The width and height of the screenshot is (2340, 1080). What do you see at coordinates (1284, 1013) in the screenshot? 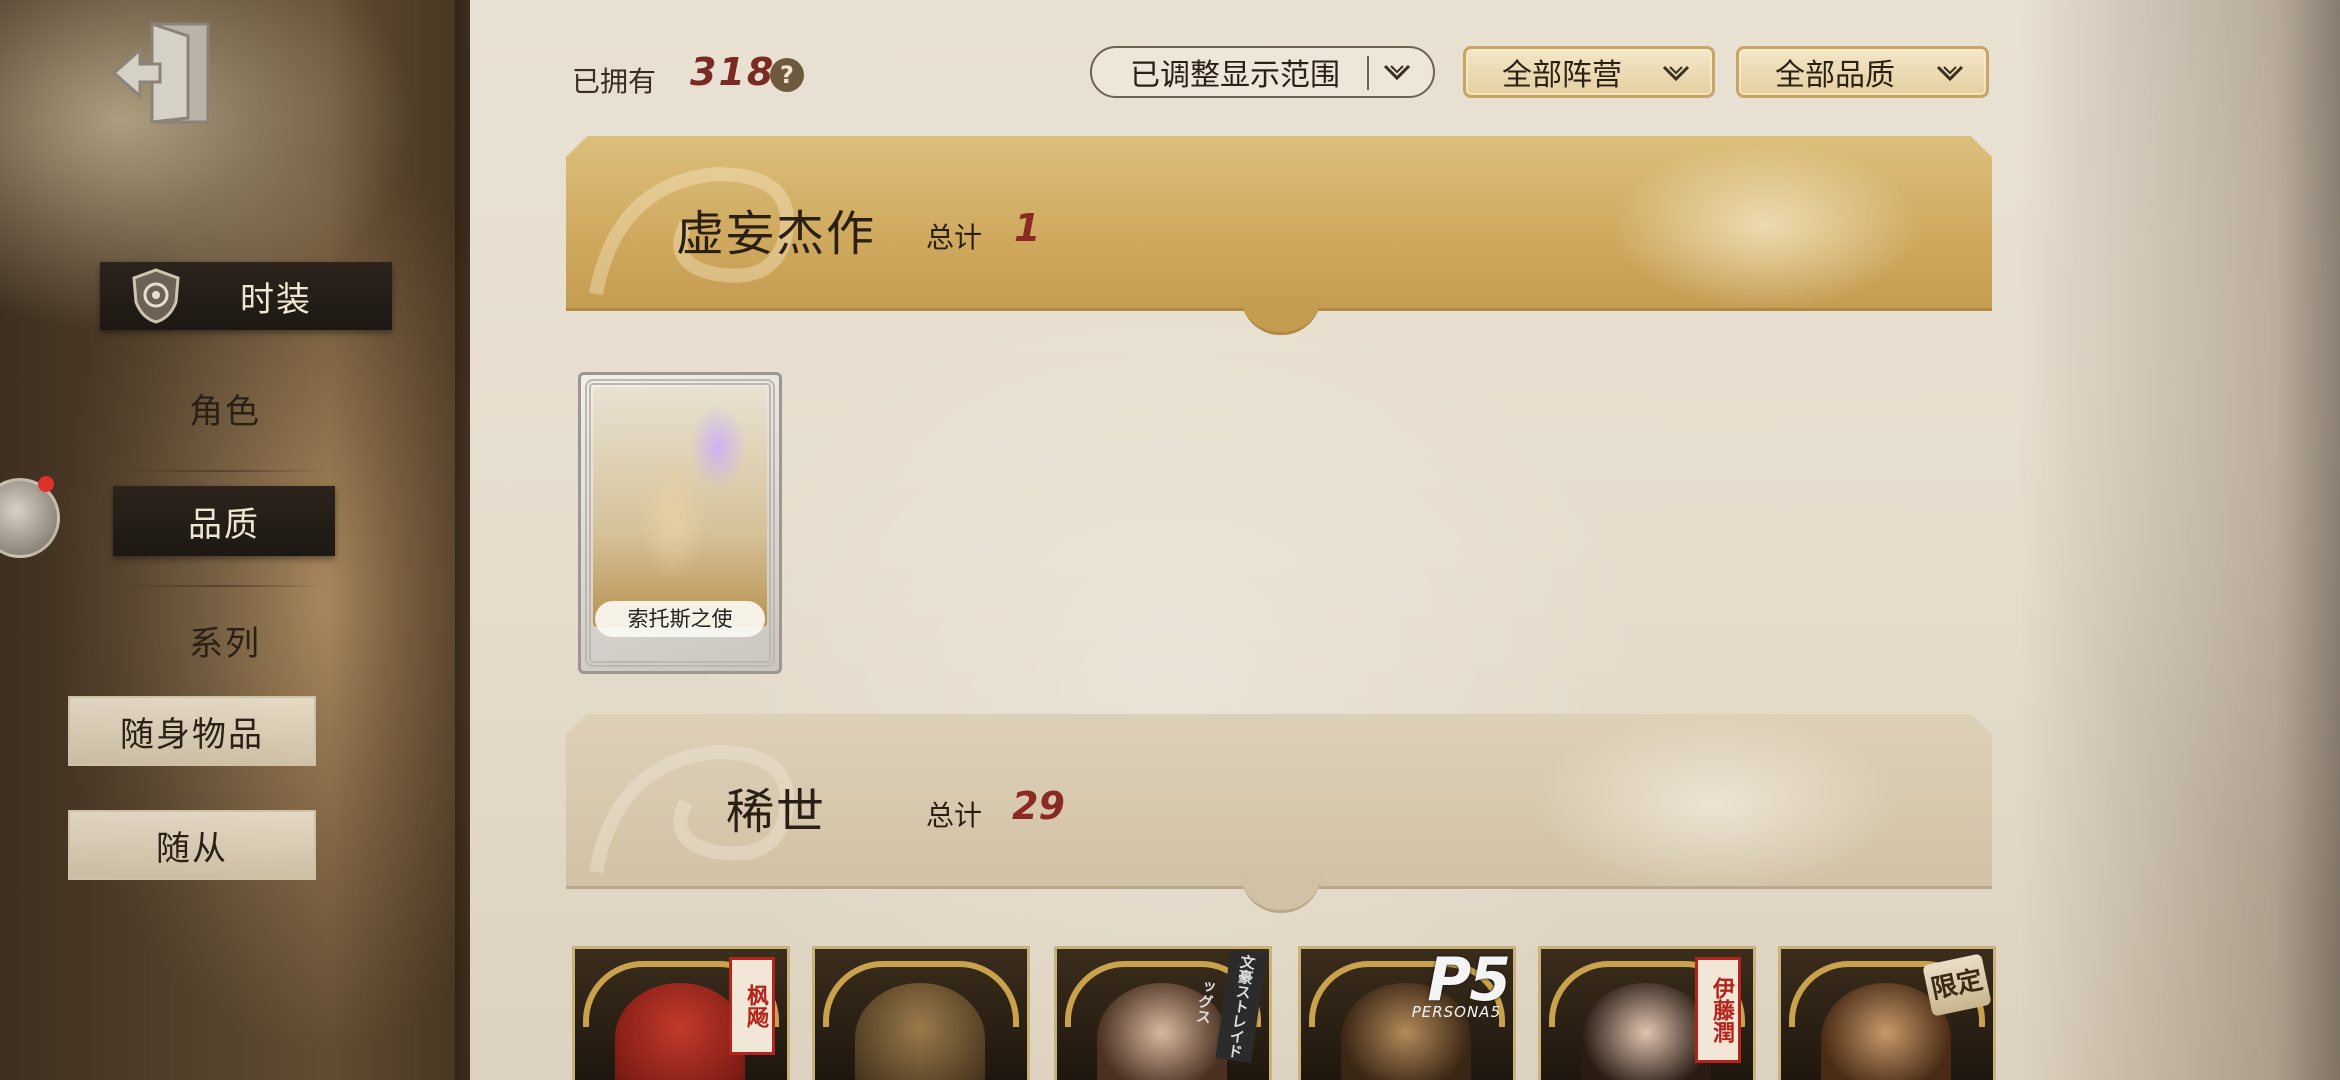
I see `rare-skin-row: 枫飏 文豪ストレイドッグス P5 PERSONA5 伊藤潤 限定` at bounding box center [1284, 1013].